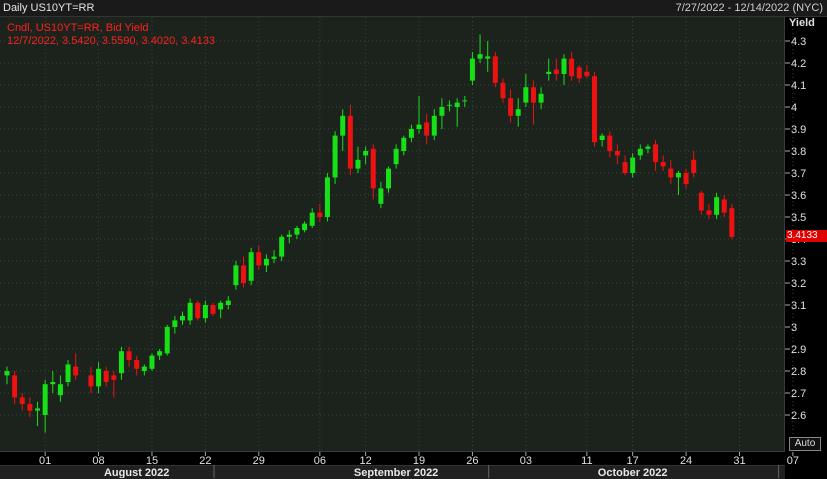 The width and height of the screenshot is (827, 479). Describe the element at coordinates (798, 262) in the screenshot. I see `y-tick-label-7: 3.3` at that location.